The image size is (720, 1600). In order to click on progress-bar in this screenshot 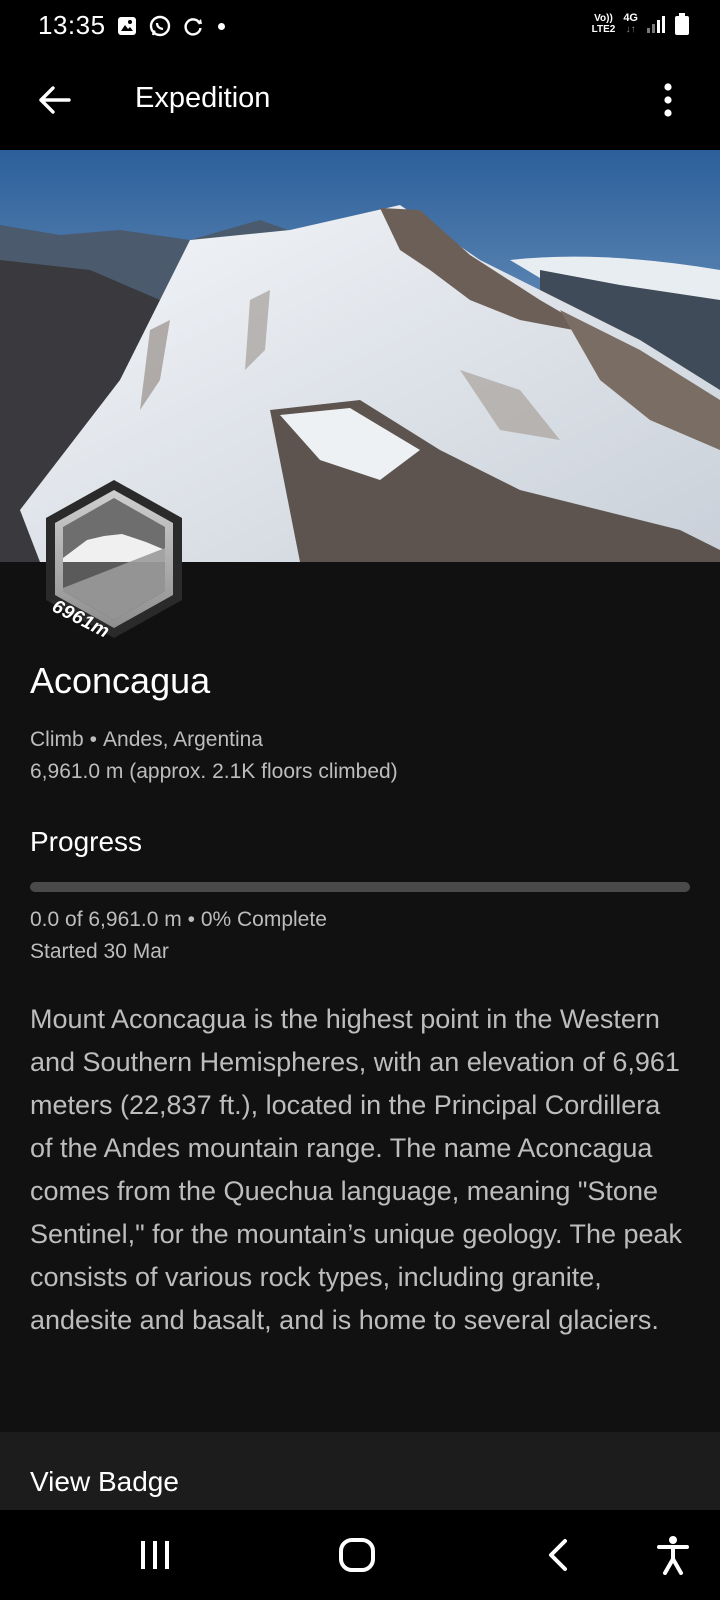, I will do `click(360, 887)`.